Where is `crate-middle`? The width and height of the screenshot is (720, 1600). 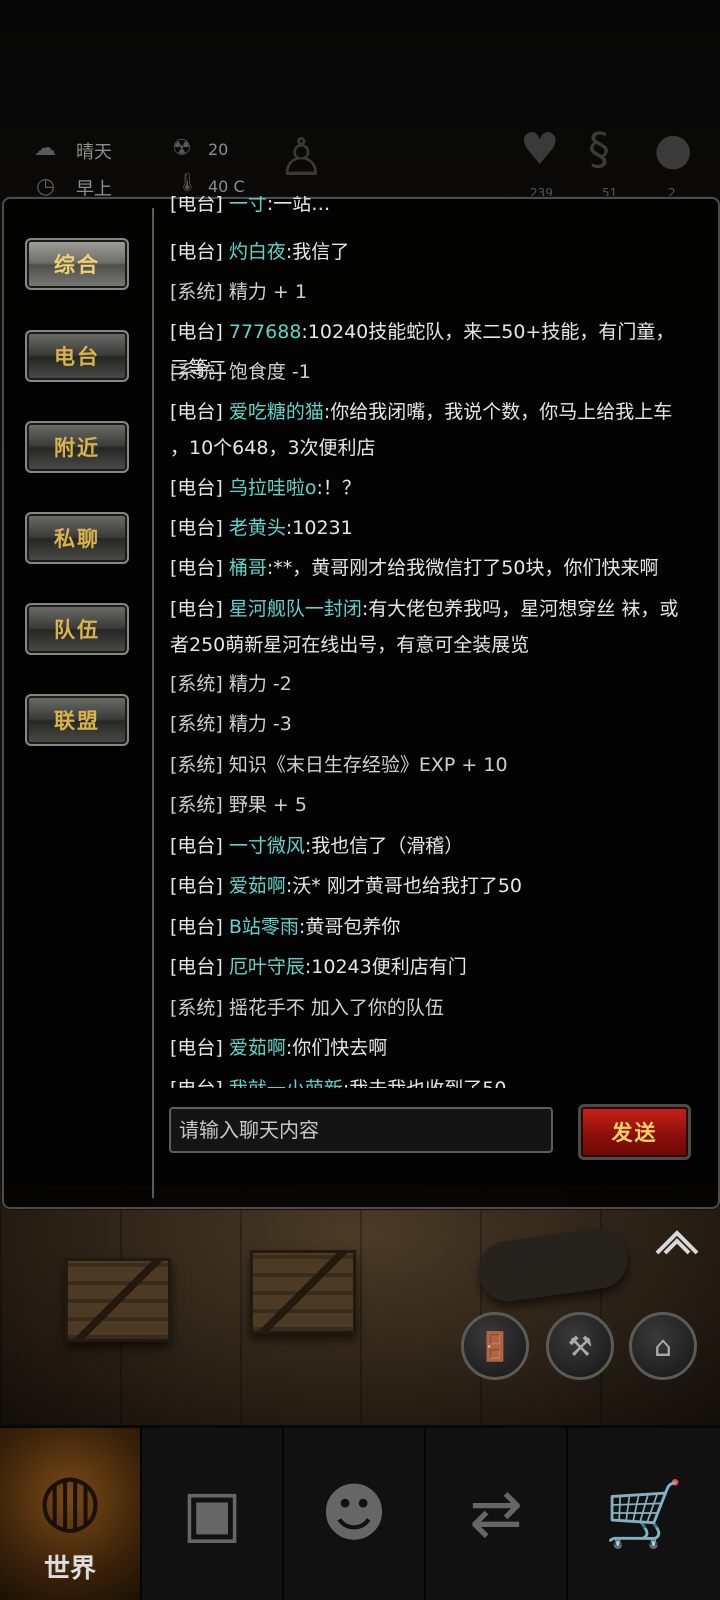 crate-middle is located at coordinates (303, 1292).